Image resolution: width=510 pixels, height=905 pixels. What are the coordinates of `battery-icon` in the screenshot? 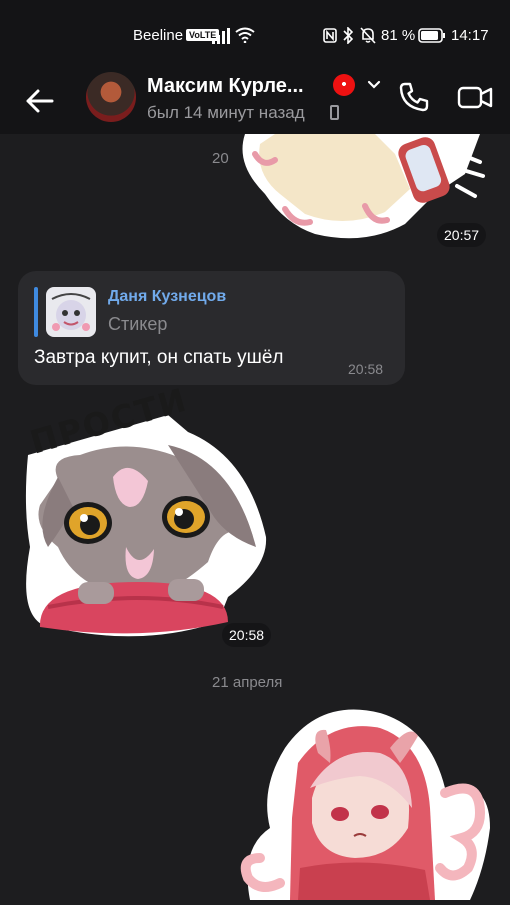 It's located at (431, 35).